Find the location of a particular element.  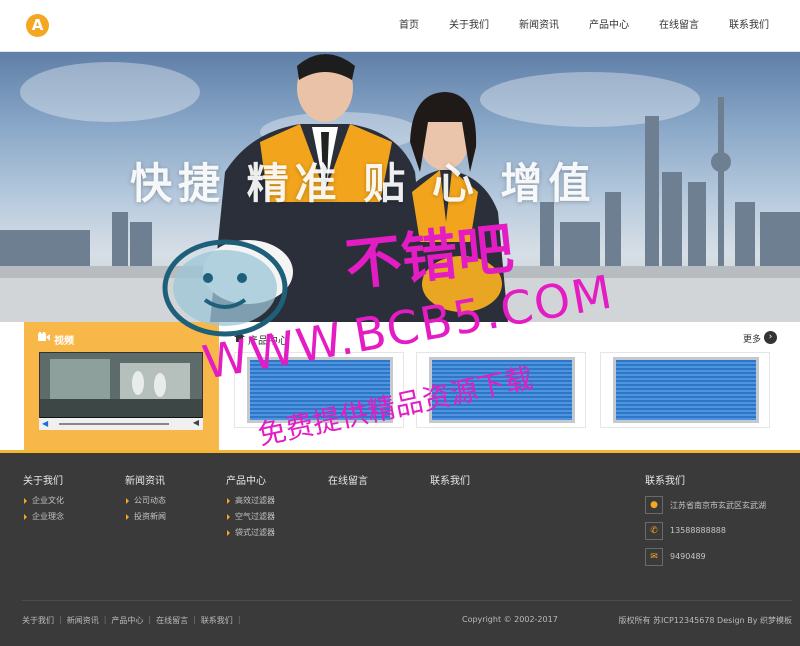

footer-col-message: 在线留言 is located at coordinates (348, 484).